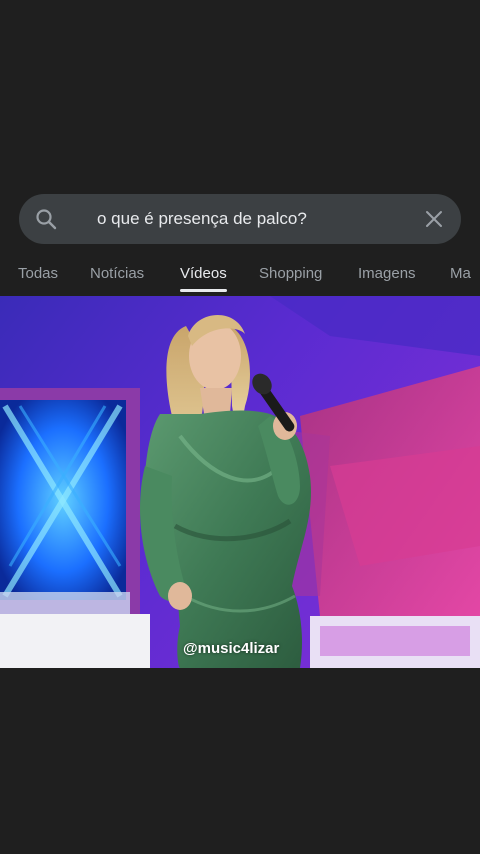 The image size is (480, 854). Describe the element at coordinates (38, 275) in the screenshot. I see `tab-todas: Todas` at that location.